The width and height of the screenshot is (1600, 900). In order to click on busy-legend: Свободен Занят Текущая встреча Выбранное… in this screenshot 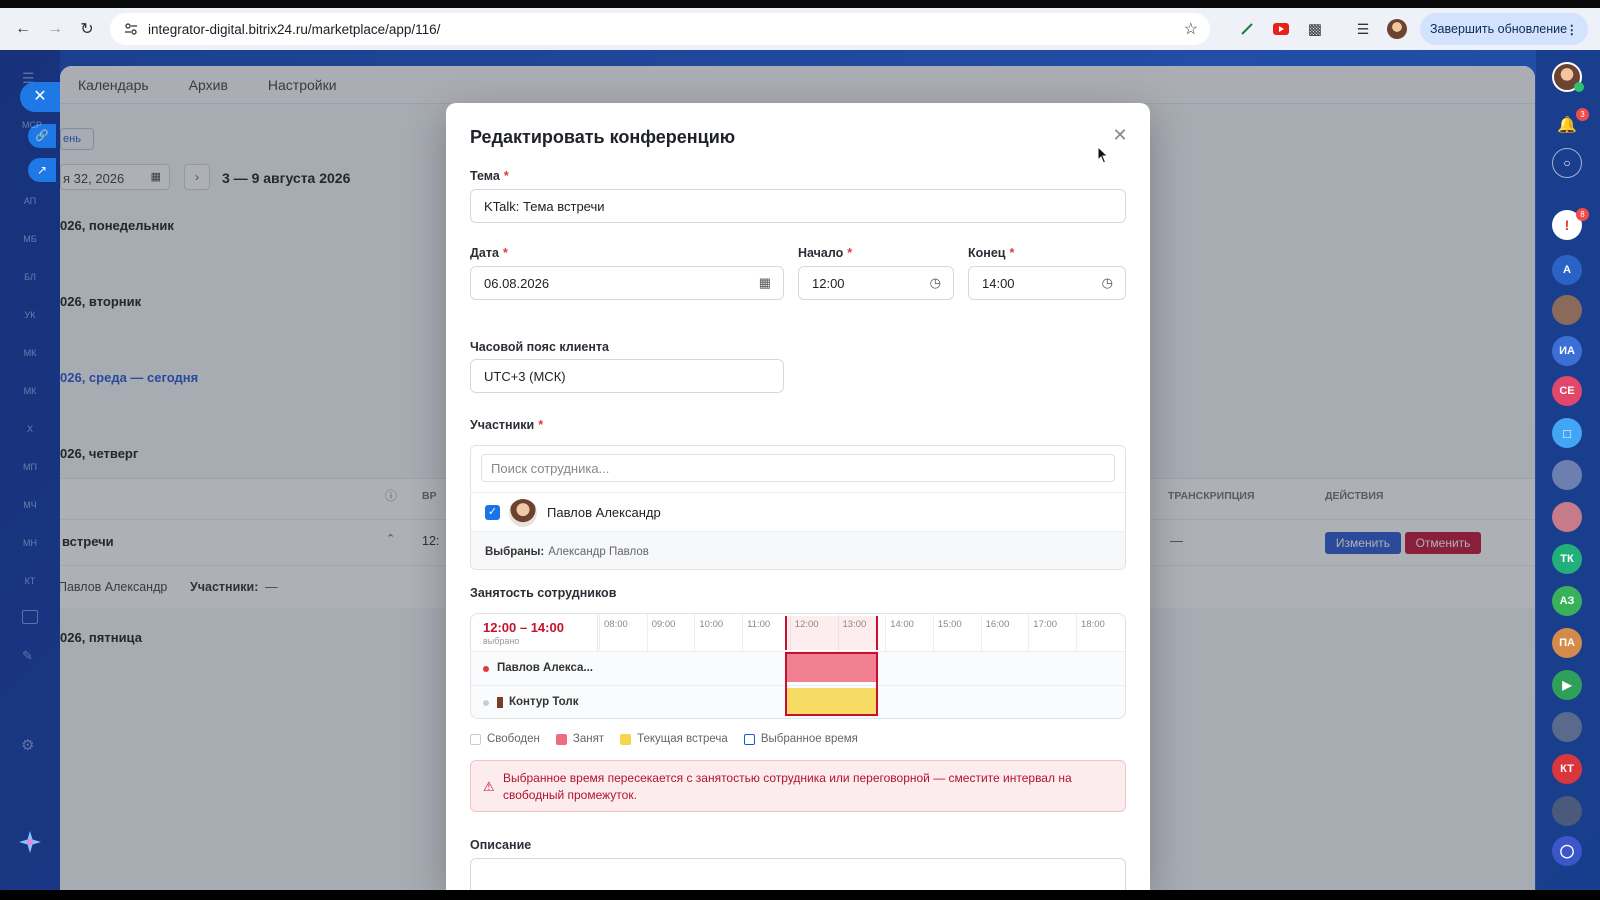, I will do `click(664, 739)`.